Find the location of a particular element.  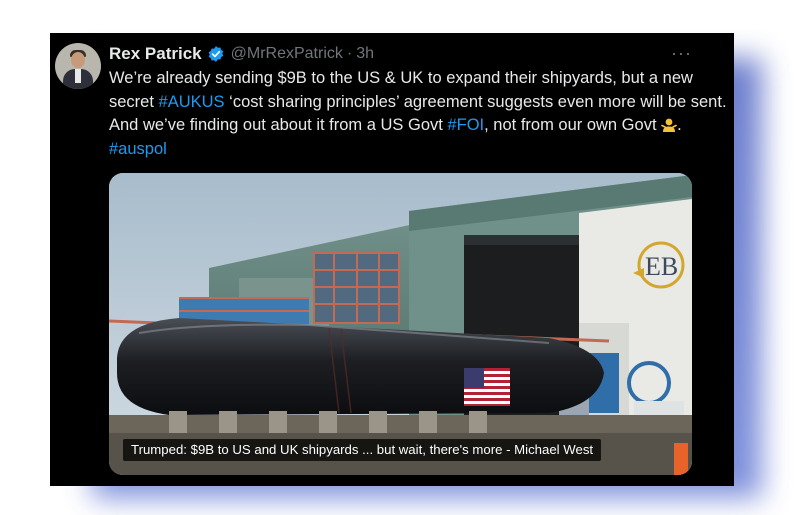

tweet-header: Rex Patrick @MrRexPatrick · 3h is located at coordinates (241, 54).